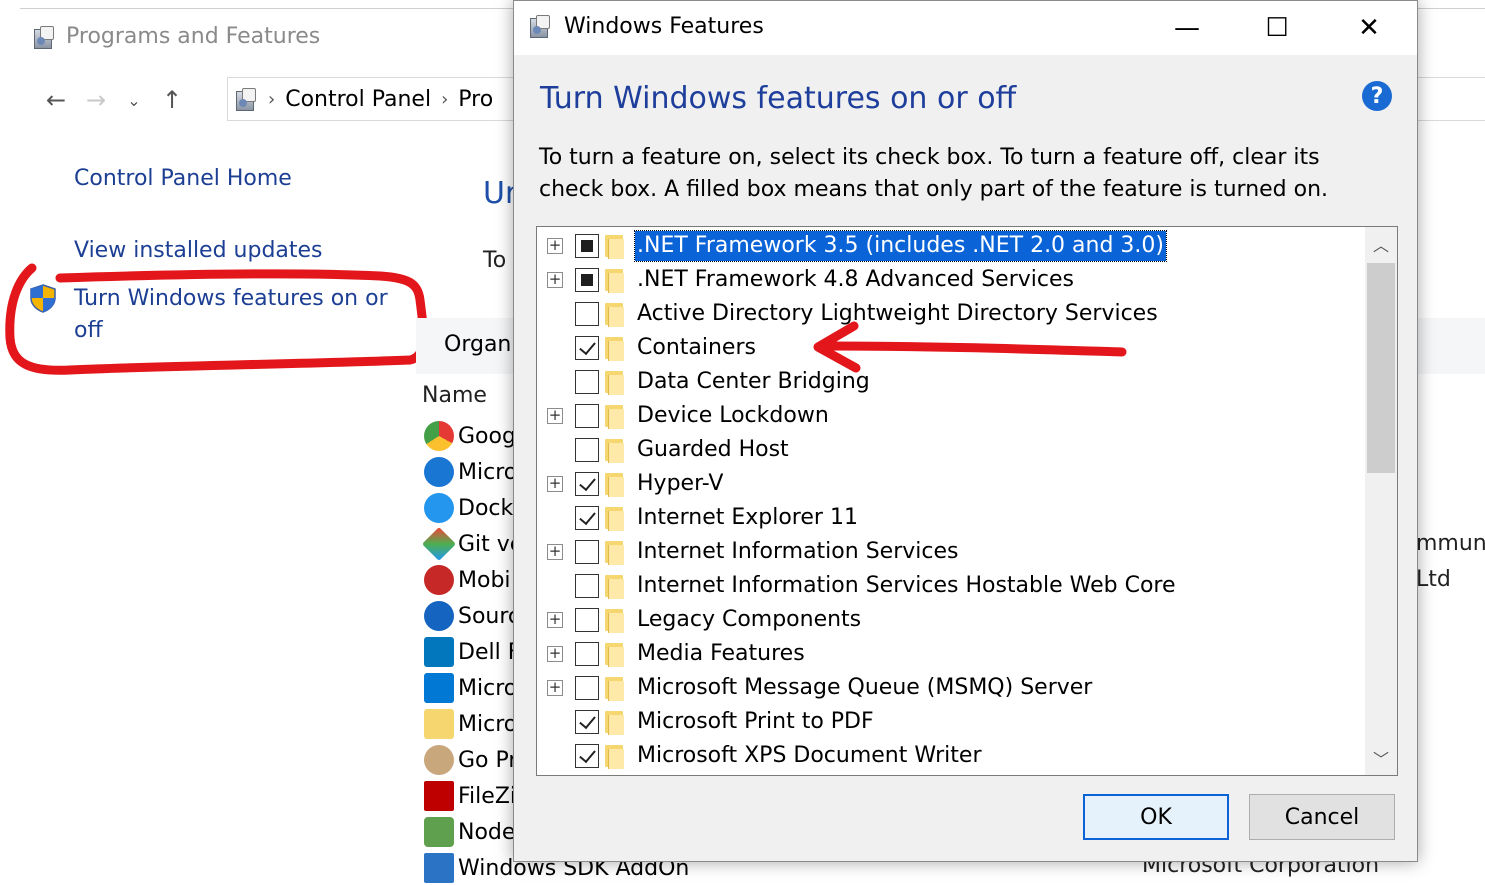  I want to click on feature-row: Microsoft Print to PDF, so click(947, 722).